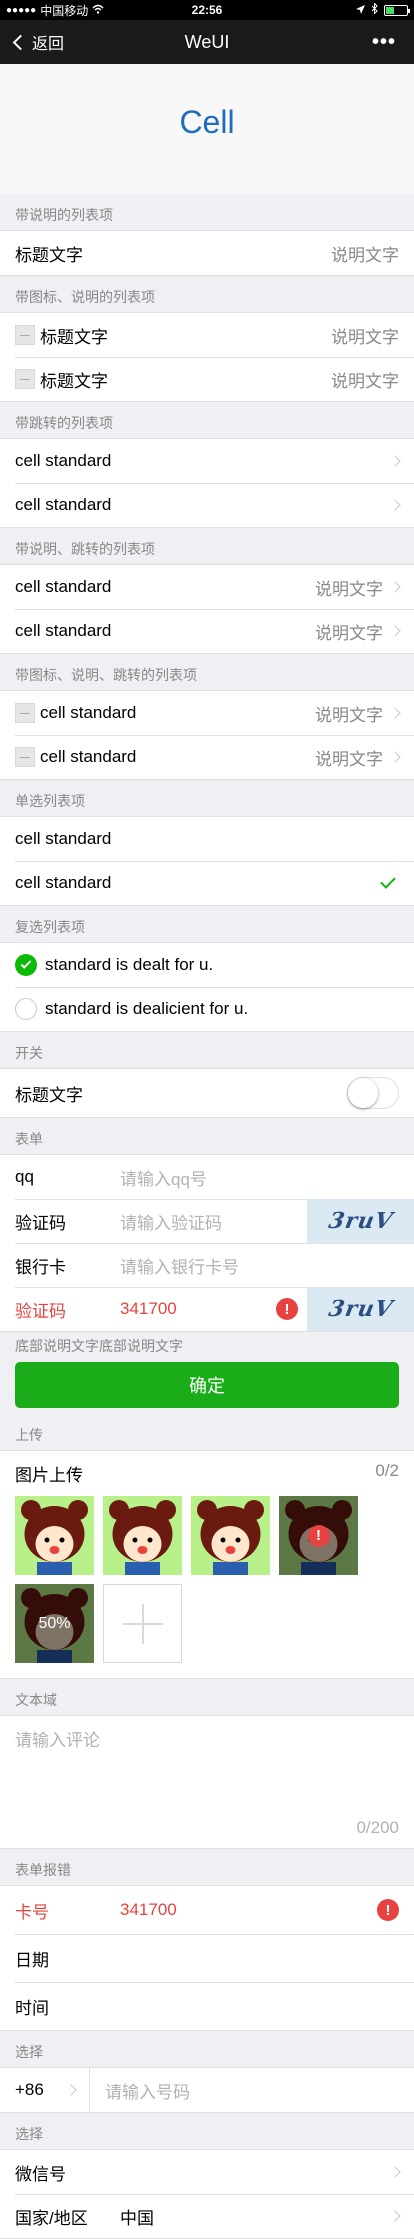 This screenshot has width=414, height=2239. Describe the element at coordinates (388, 881) in the screenshot. I see `checkmark-icon` at that location.